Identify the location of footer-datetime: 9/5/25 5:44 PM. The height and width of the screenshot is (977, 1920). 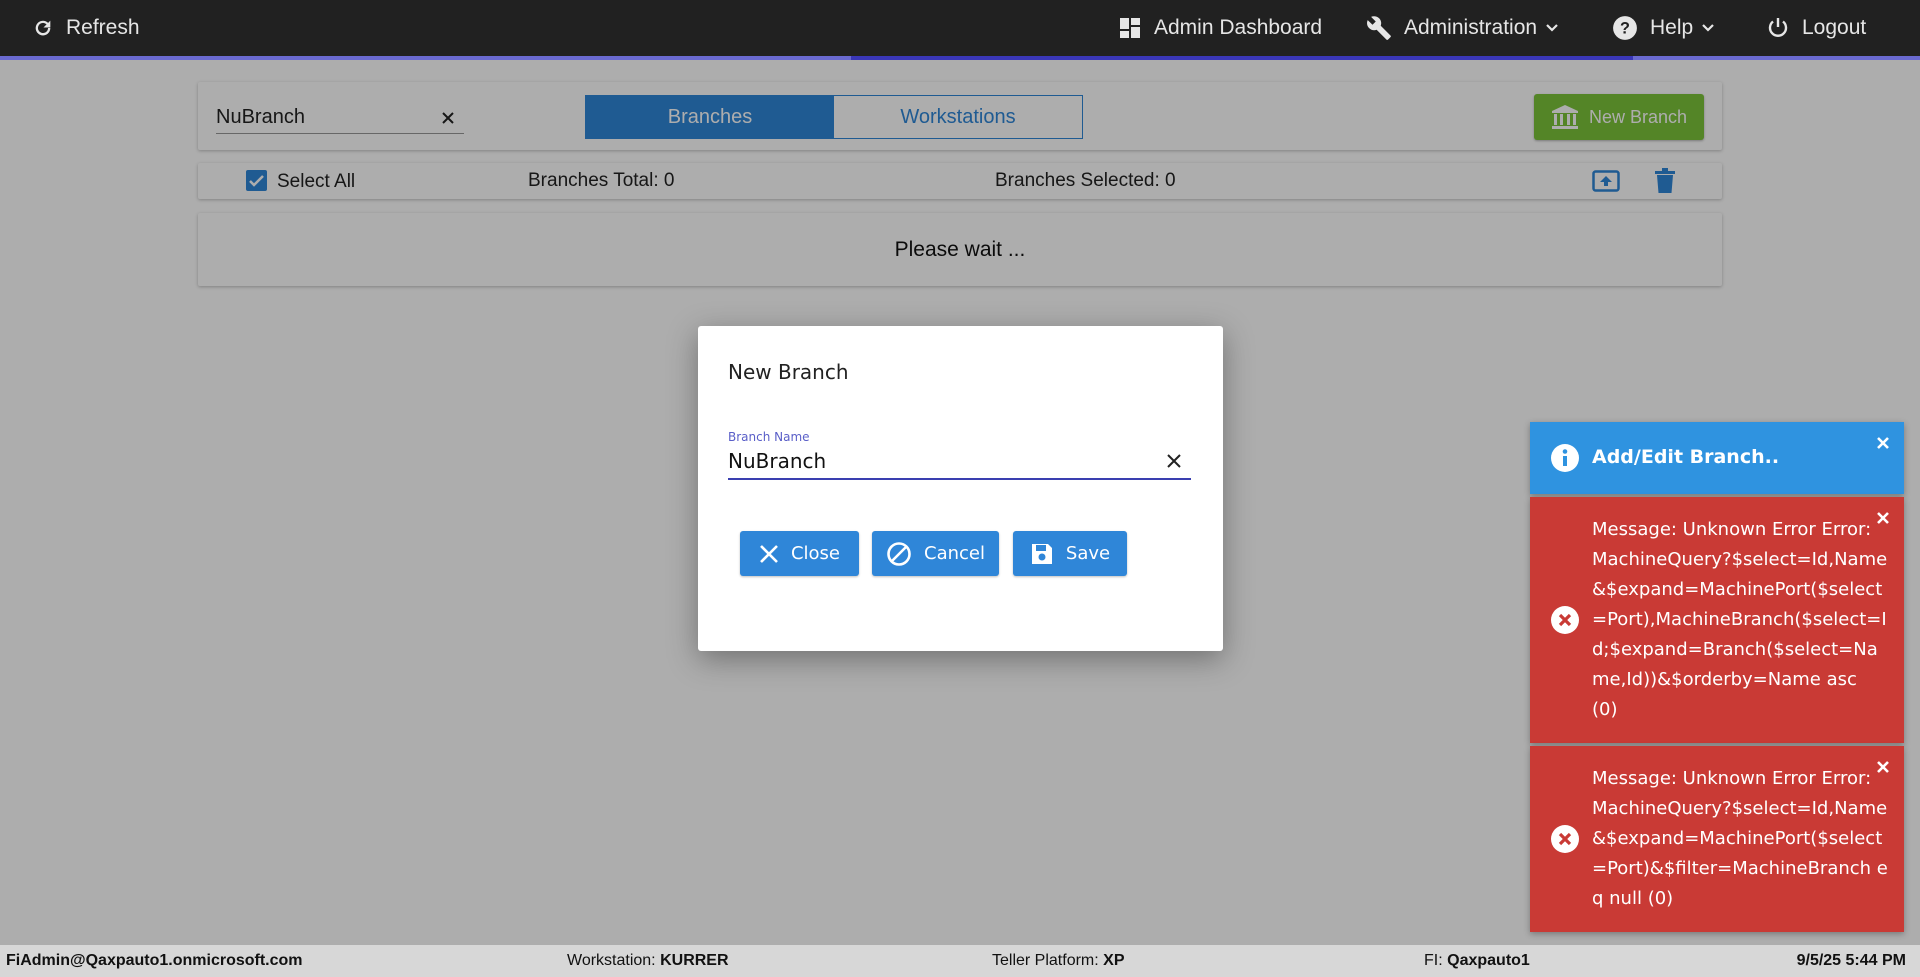
(1851, 960).